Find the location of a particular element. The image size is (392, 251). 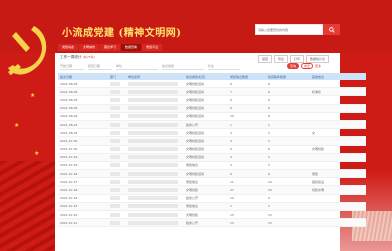

export-button: 导出 is located at coordinates (281, 59).